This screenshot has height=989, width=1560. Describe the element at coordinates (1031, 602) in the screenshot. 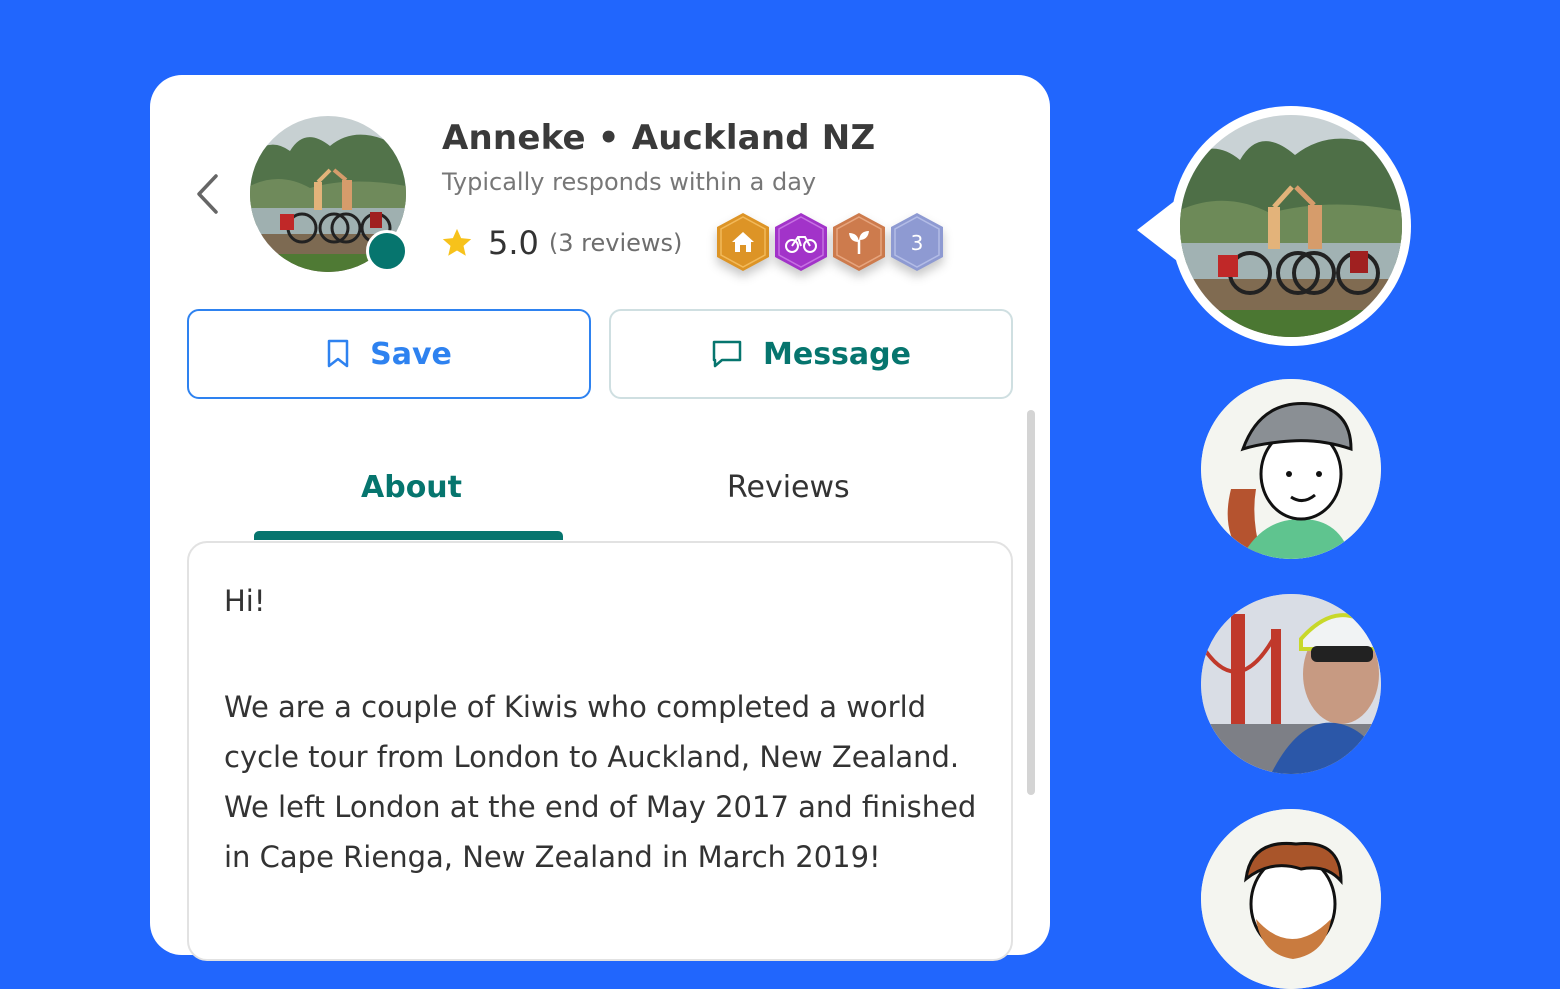

I see `scrollbar` at that location.